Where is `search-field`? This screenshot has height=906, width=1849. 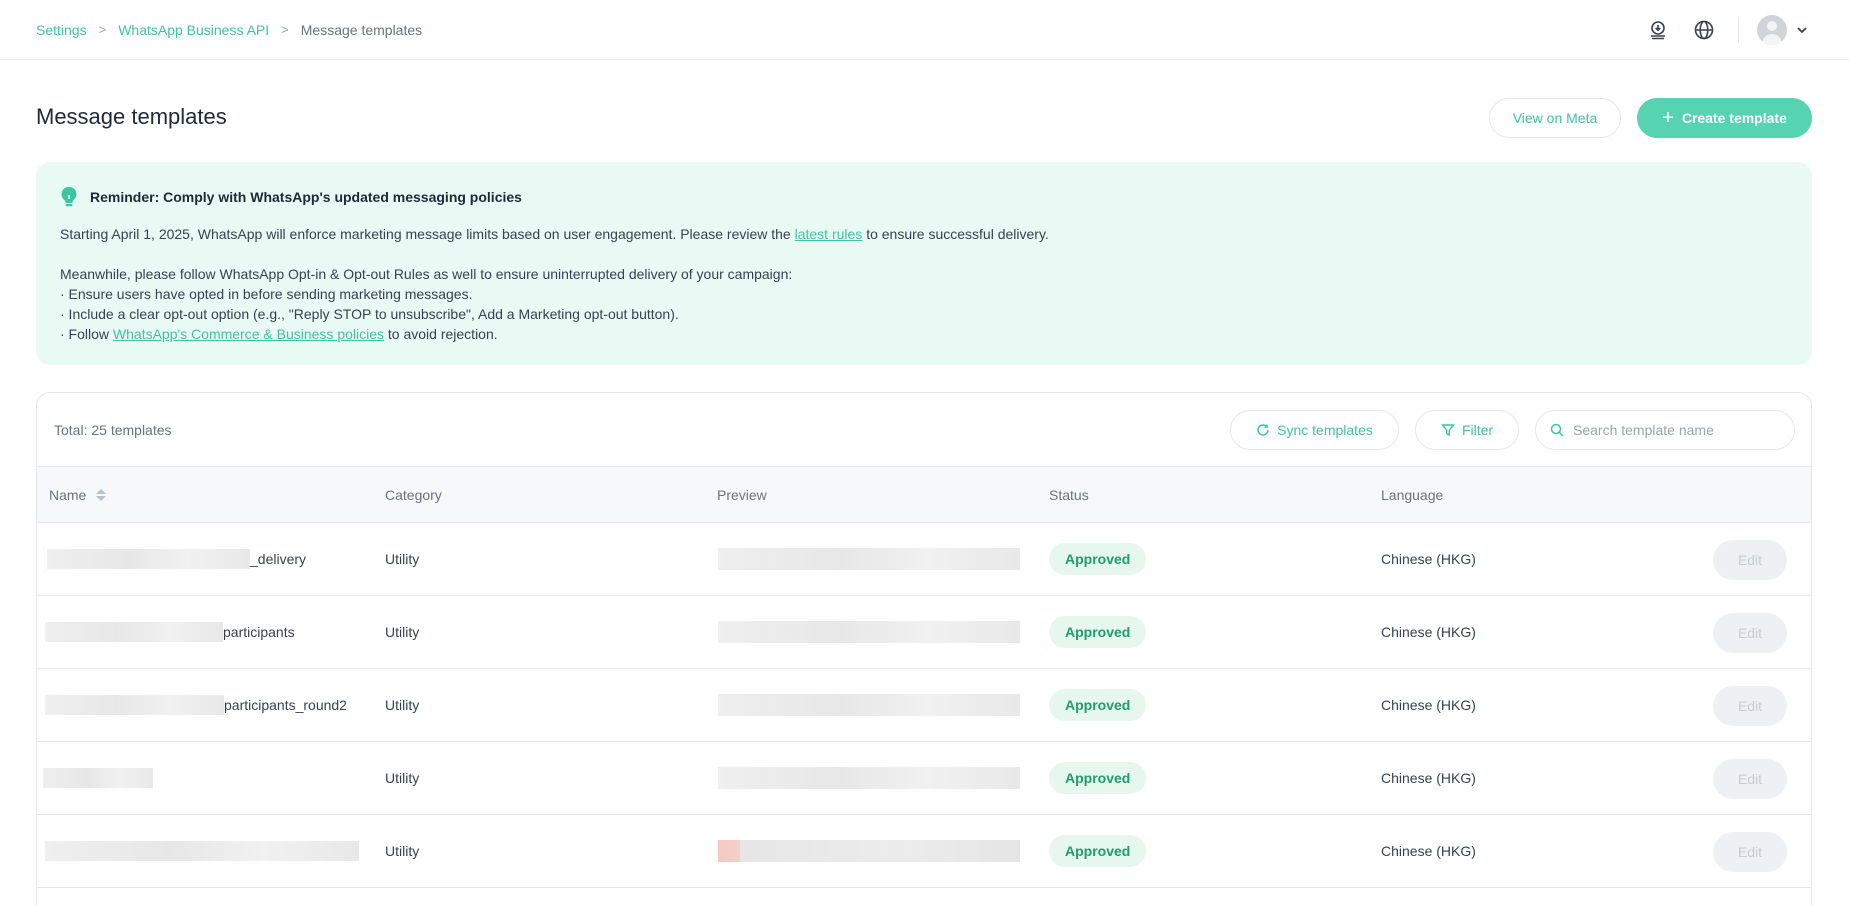
search-field is located at coordinates (1665, 430).